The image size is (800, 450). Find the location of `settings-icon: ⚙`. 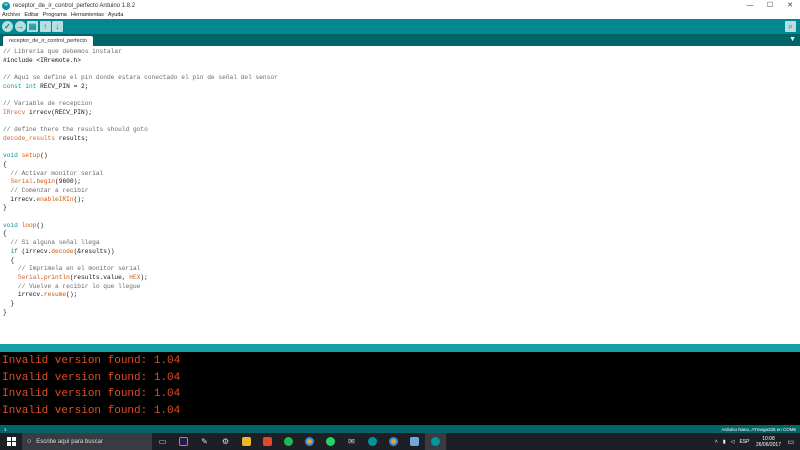

settings-icon: ⚙ is located at coordinates (225, 441).